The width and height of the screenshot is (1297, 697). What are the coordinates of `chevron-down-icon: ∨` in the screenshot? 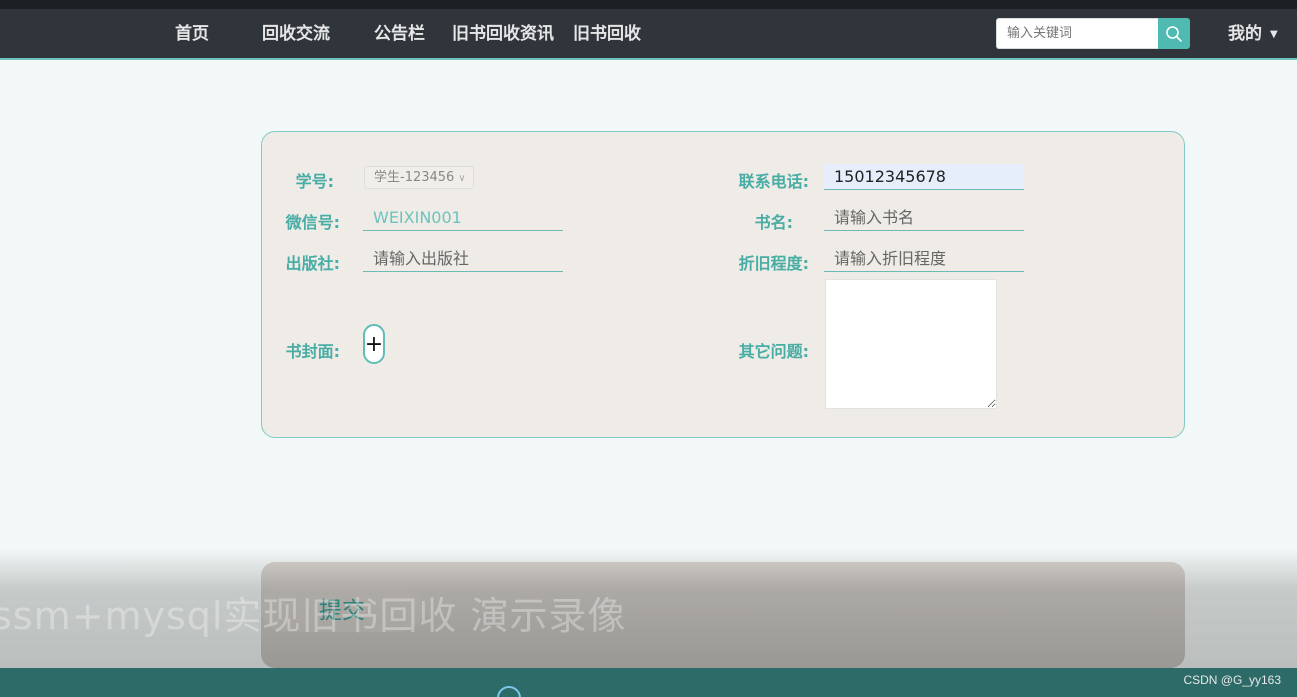 It's located at (462, 178).